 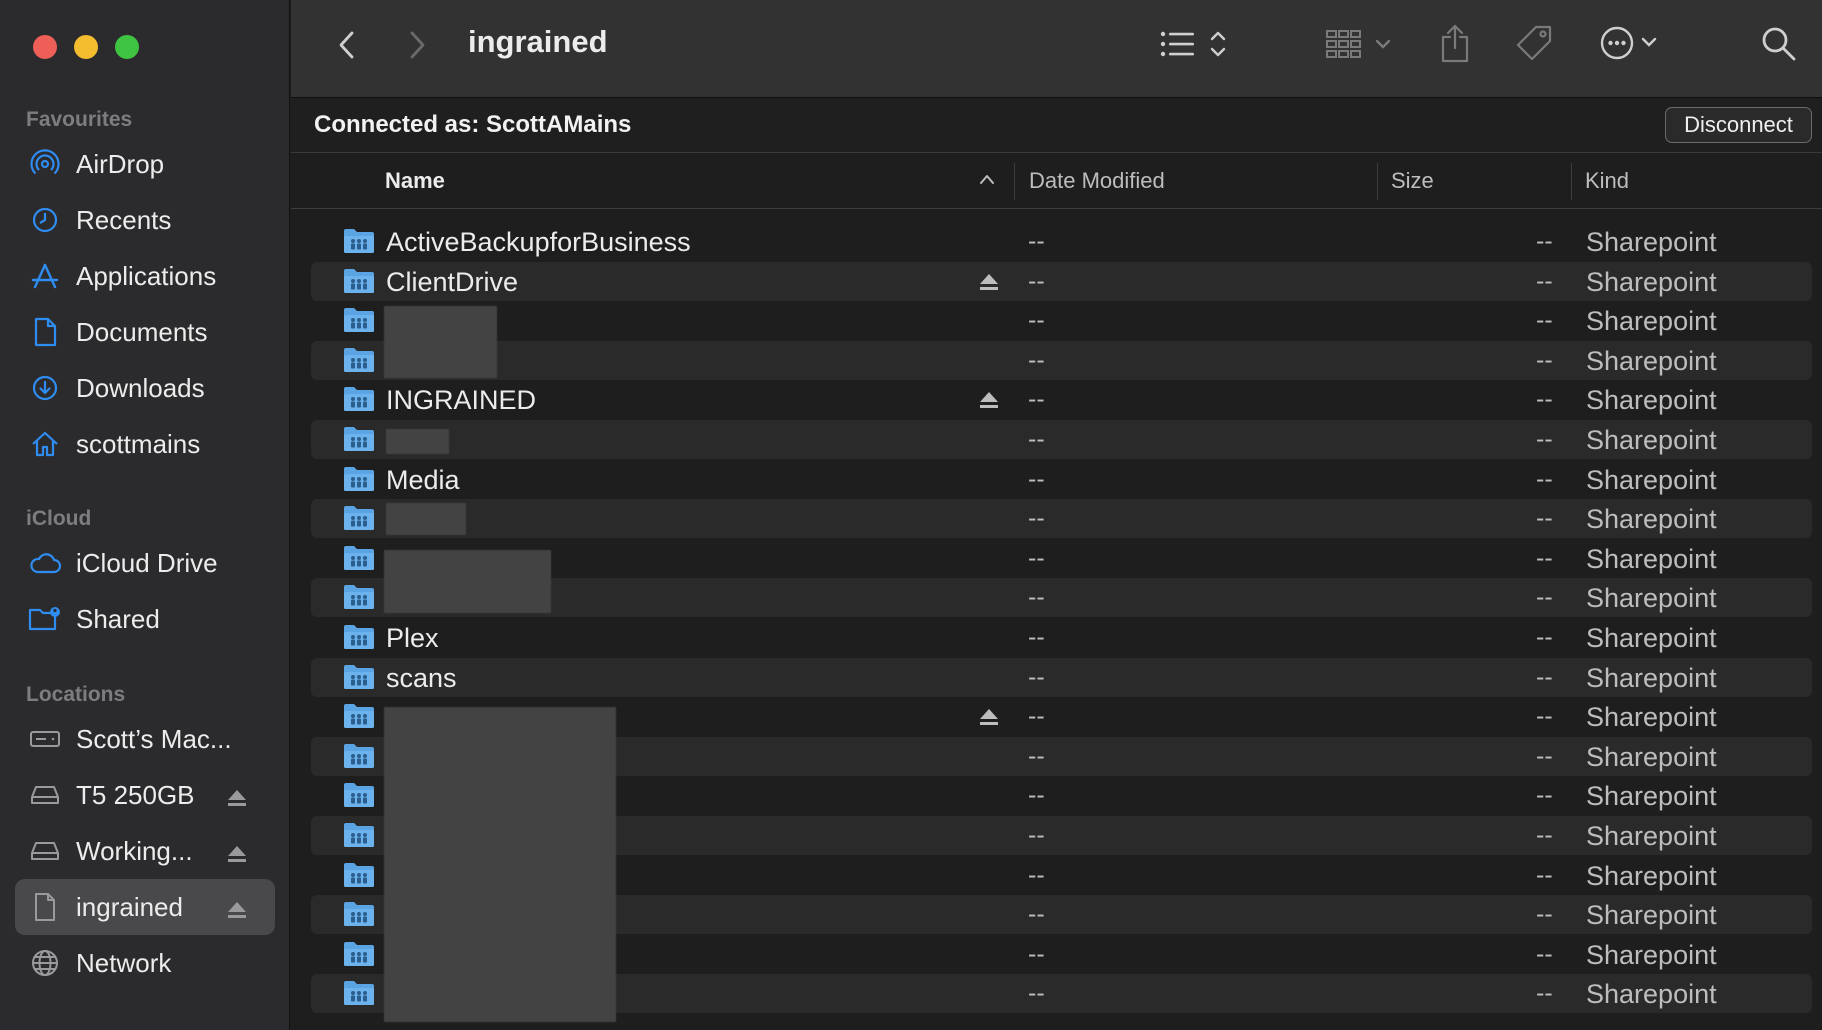 What do you see at coordinates (1061, 281) in the screenshot?
I see `file-row: ClientDrive -- -- Sharepoint` at bounding box center [1061, 281].